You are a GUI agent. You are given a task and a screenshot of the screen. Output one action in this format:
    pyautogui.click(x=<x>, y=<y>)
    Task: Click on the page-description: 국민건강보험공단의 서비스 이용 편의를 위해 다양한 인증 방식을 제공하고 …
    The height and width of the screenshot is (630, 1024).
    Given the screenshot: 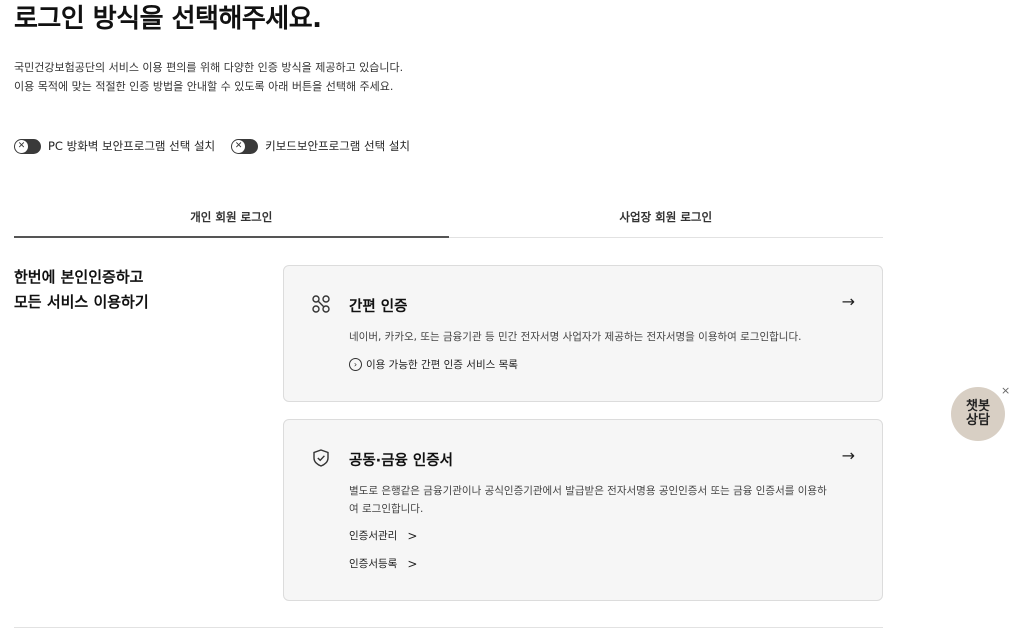 What is the action you would take?
    pyautogui.click(x=208, y=77)
    